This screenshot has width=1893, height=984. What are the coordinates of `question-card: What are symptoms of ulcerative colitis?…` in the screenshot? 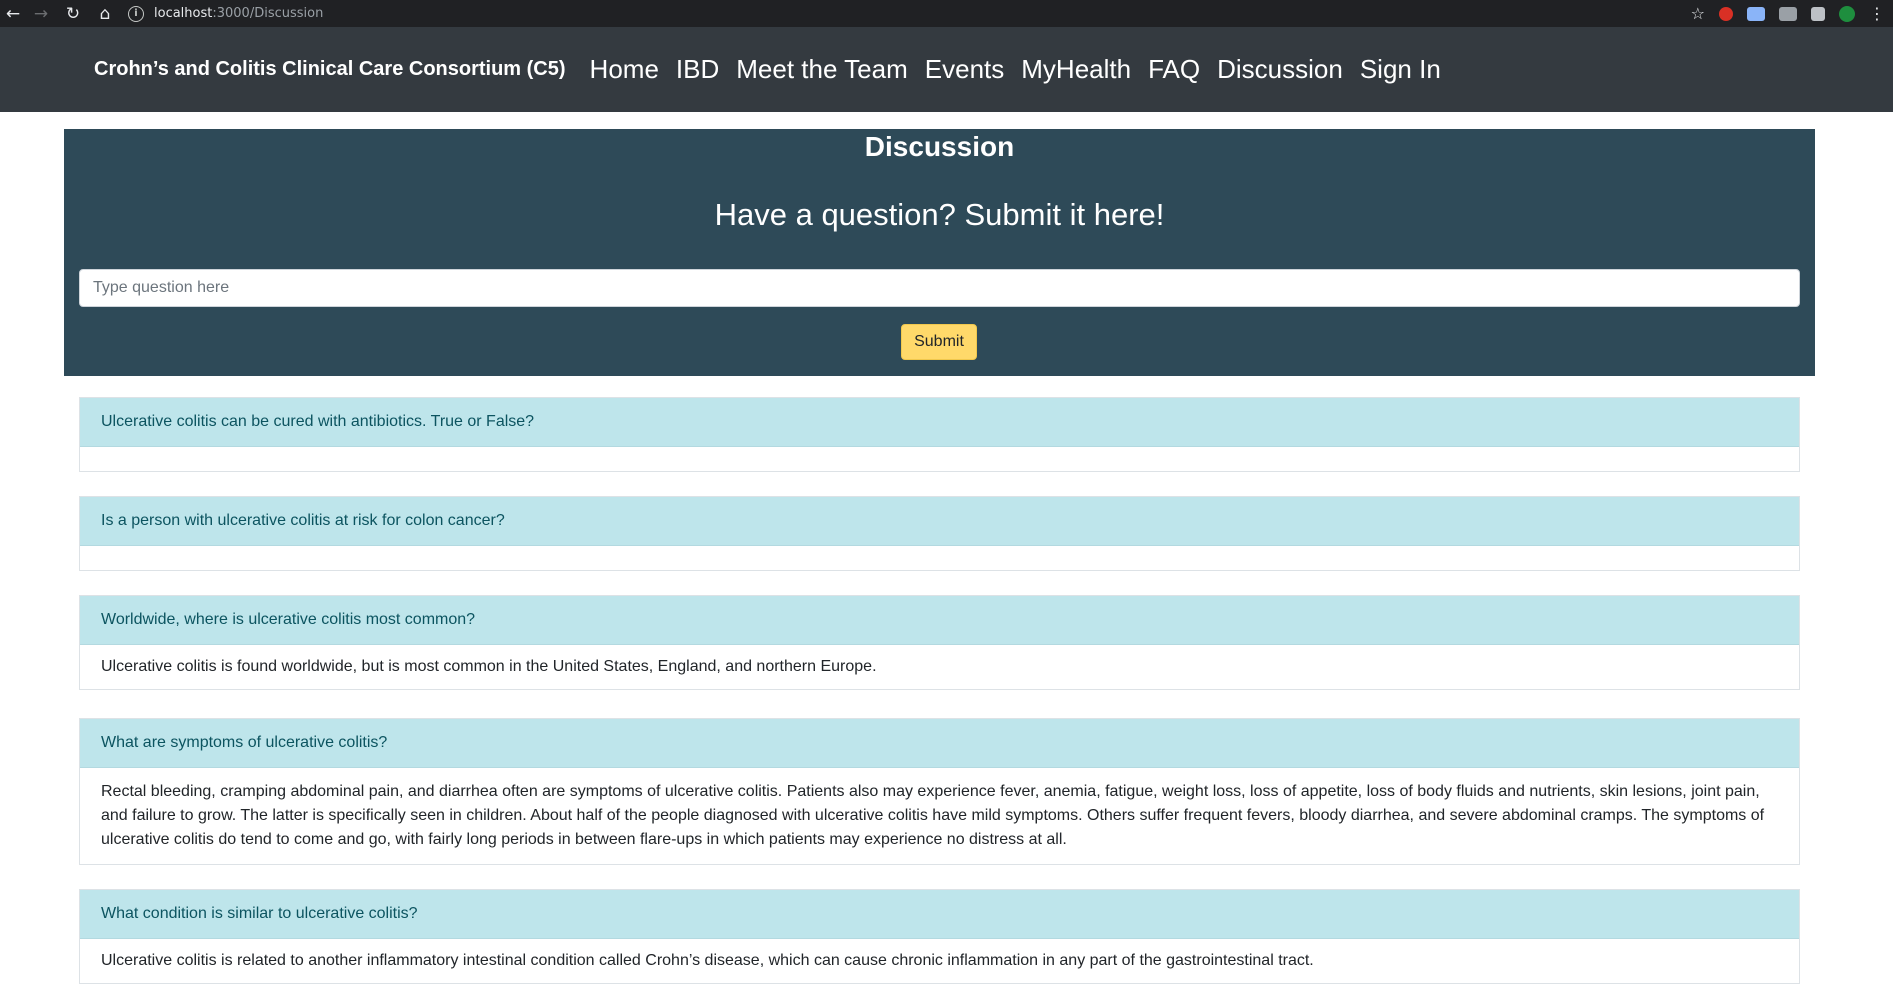 It's located at (939, 791).